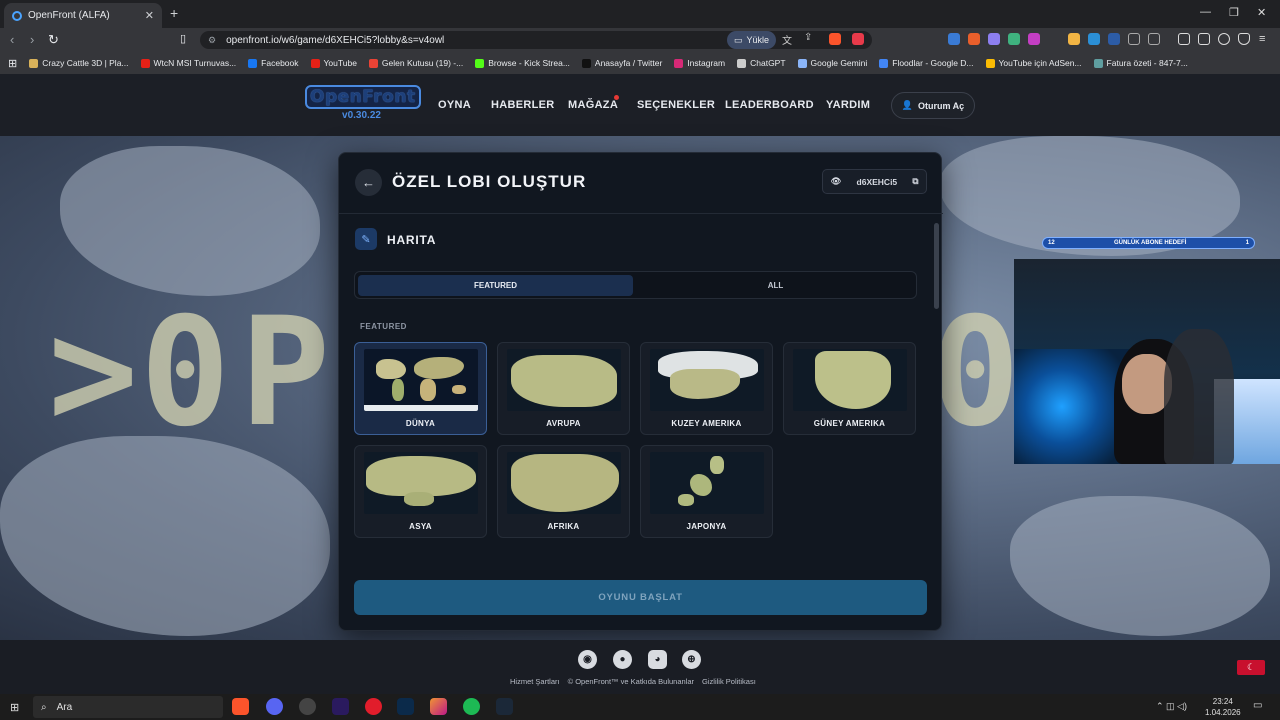 Image resolution: width=1280 pixels, height=720 pixels. What do you see at coordinates (274, 706) in the screenshot?
I see `taskbar-discord-icon` at bounding box center [274, 706].